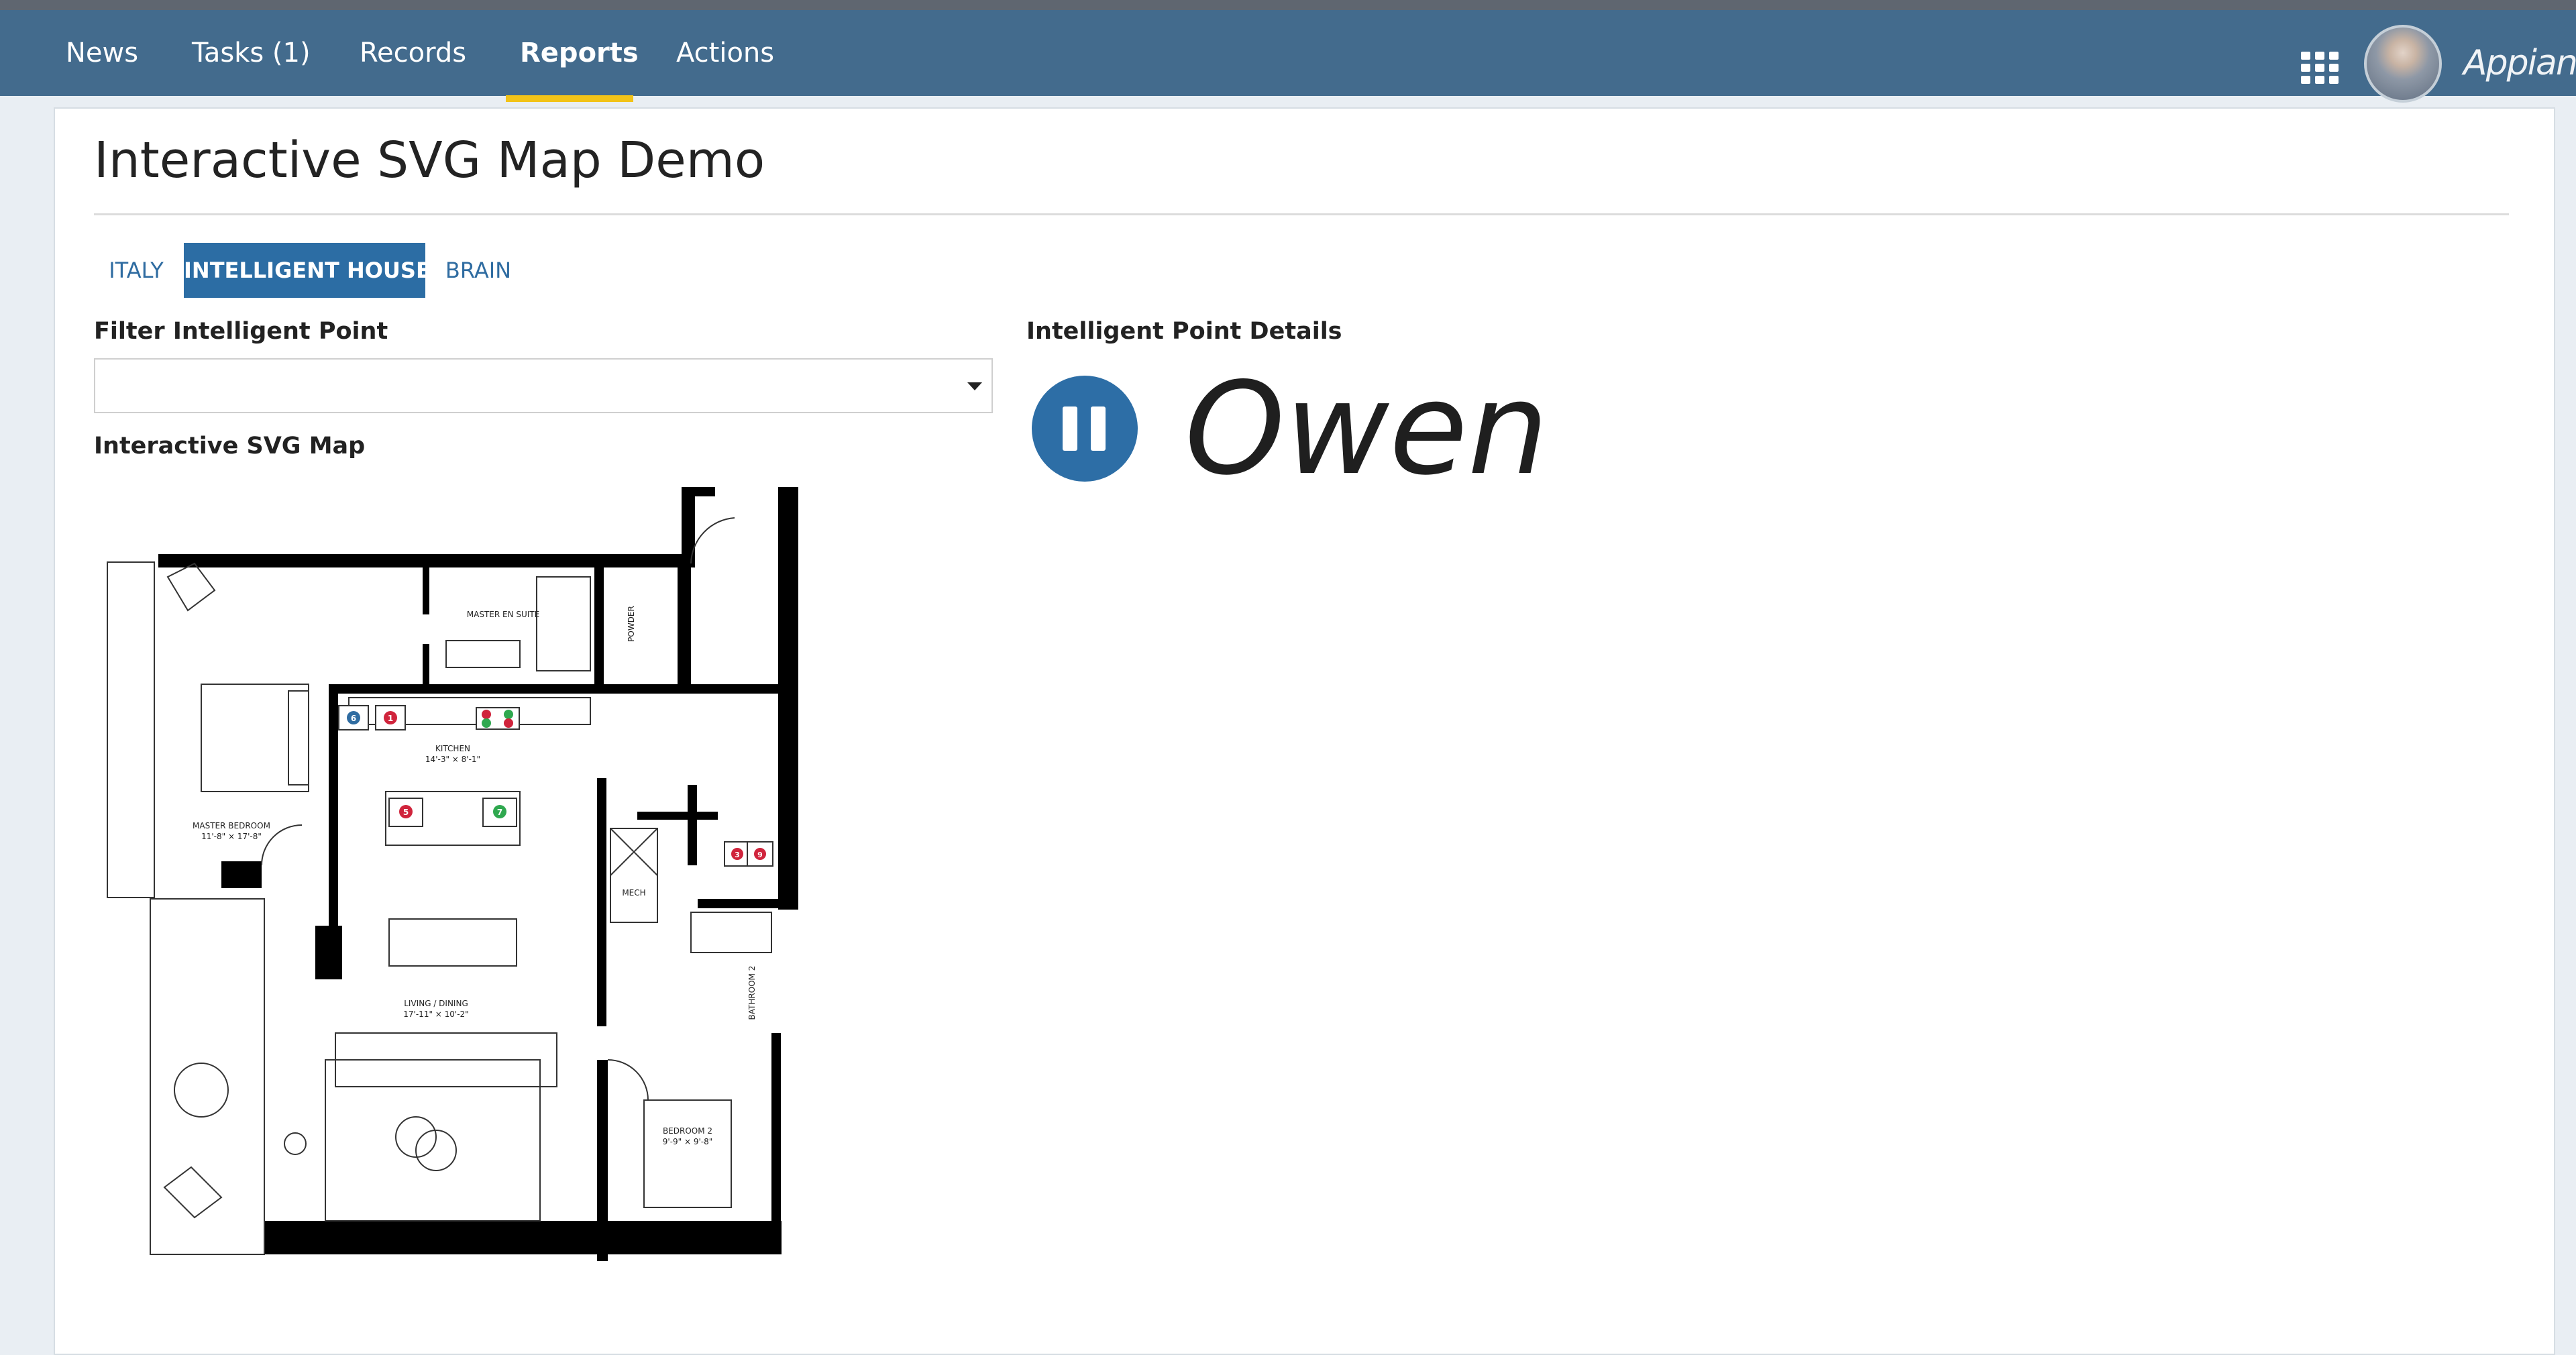 The width and height of the screenshot is (2576, 1355). I want to click on room-label-powder: POWDER, so click(631, 624).